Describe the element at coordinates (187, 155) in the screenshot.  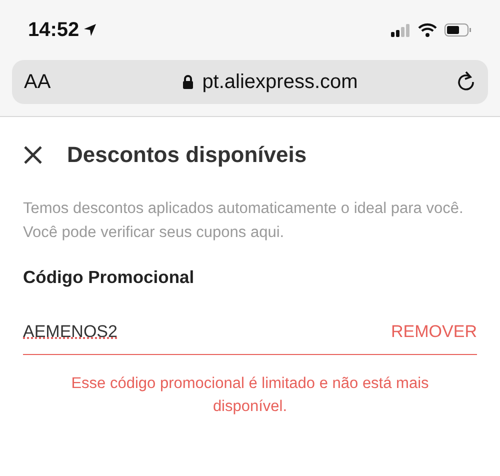
I see `panel-title: Descontos disponíveis` at that location.